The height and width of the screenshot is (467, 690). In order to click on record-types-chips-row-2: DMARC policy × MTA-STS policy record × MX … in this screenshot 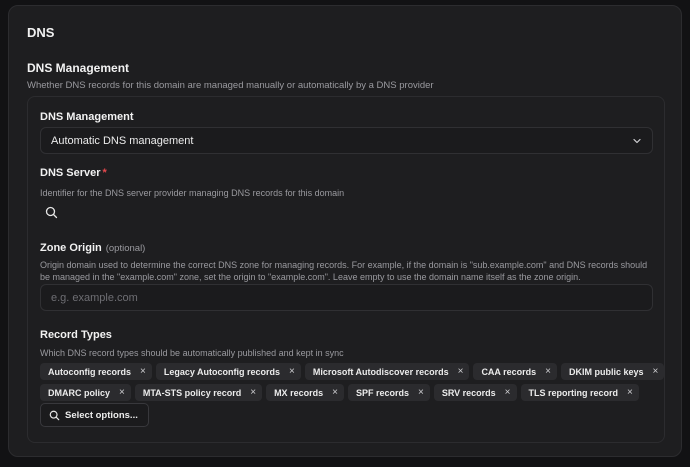, I will do `click(339, 392)`.